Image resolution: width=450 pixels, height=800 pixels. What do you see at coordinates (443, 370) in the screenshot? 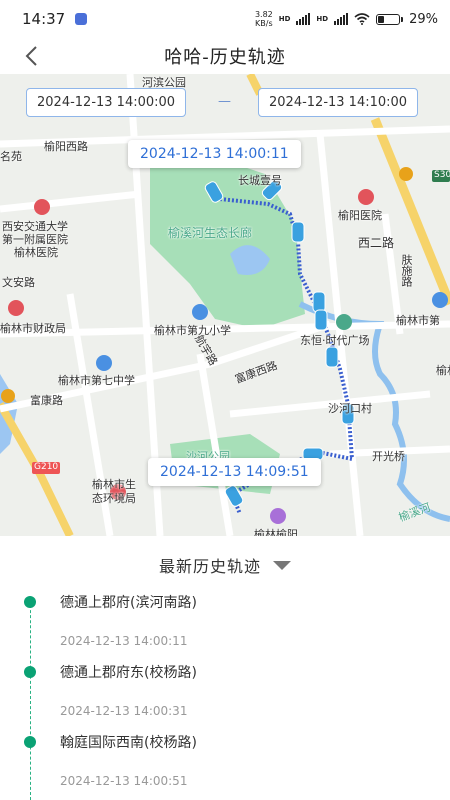
I see `place-label: 榆林` at bounding box center [443, 370].